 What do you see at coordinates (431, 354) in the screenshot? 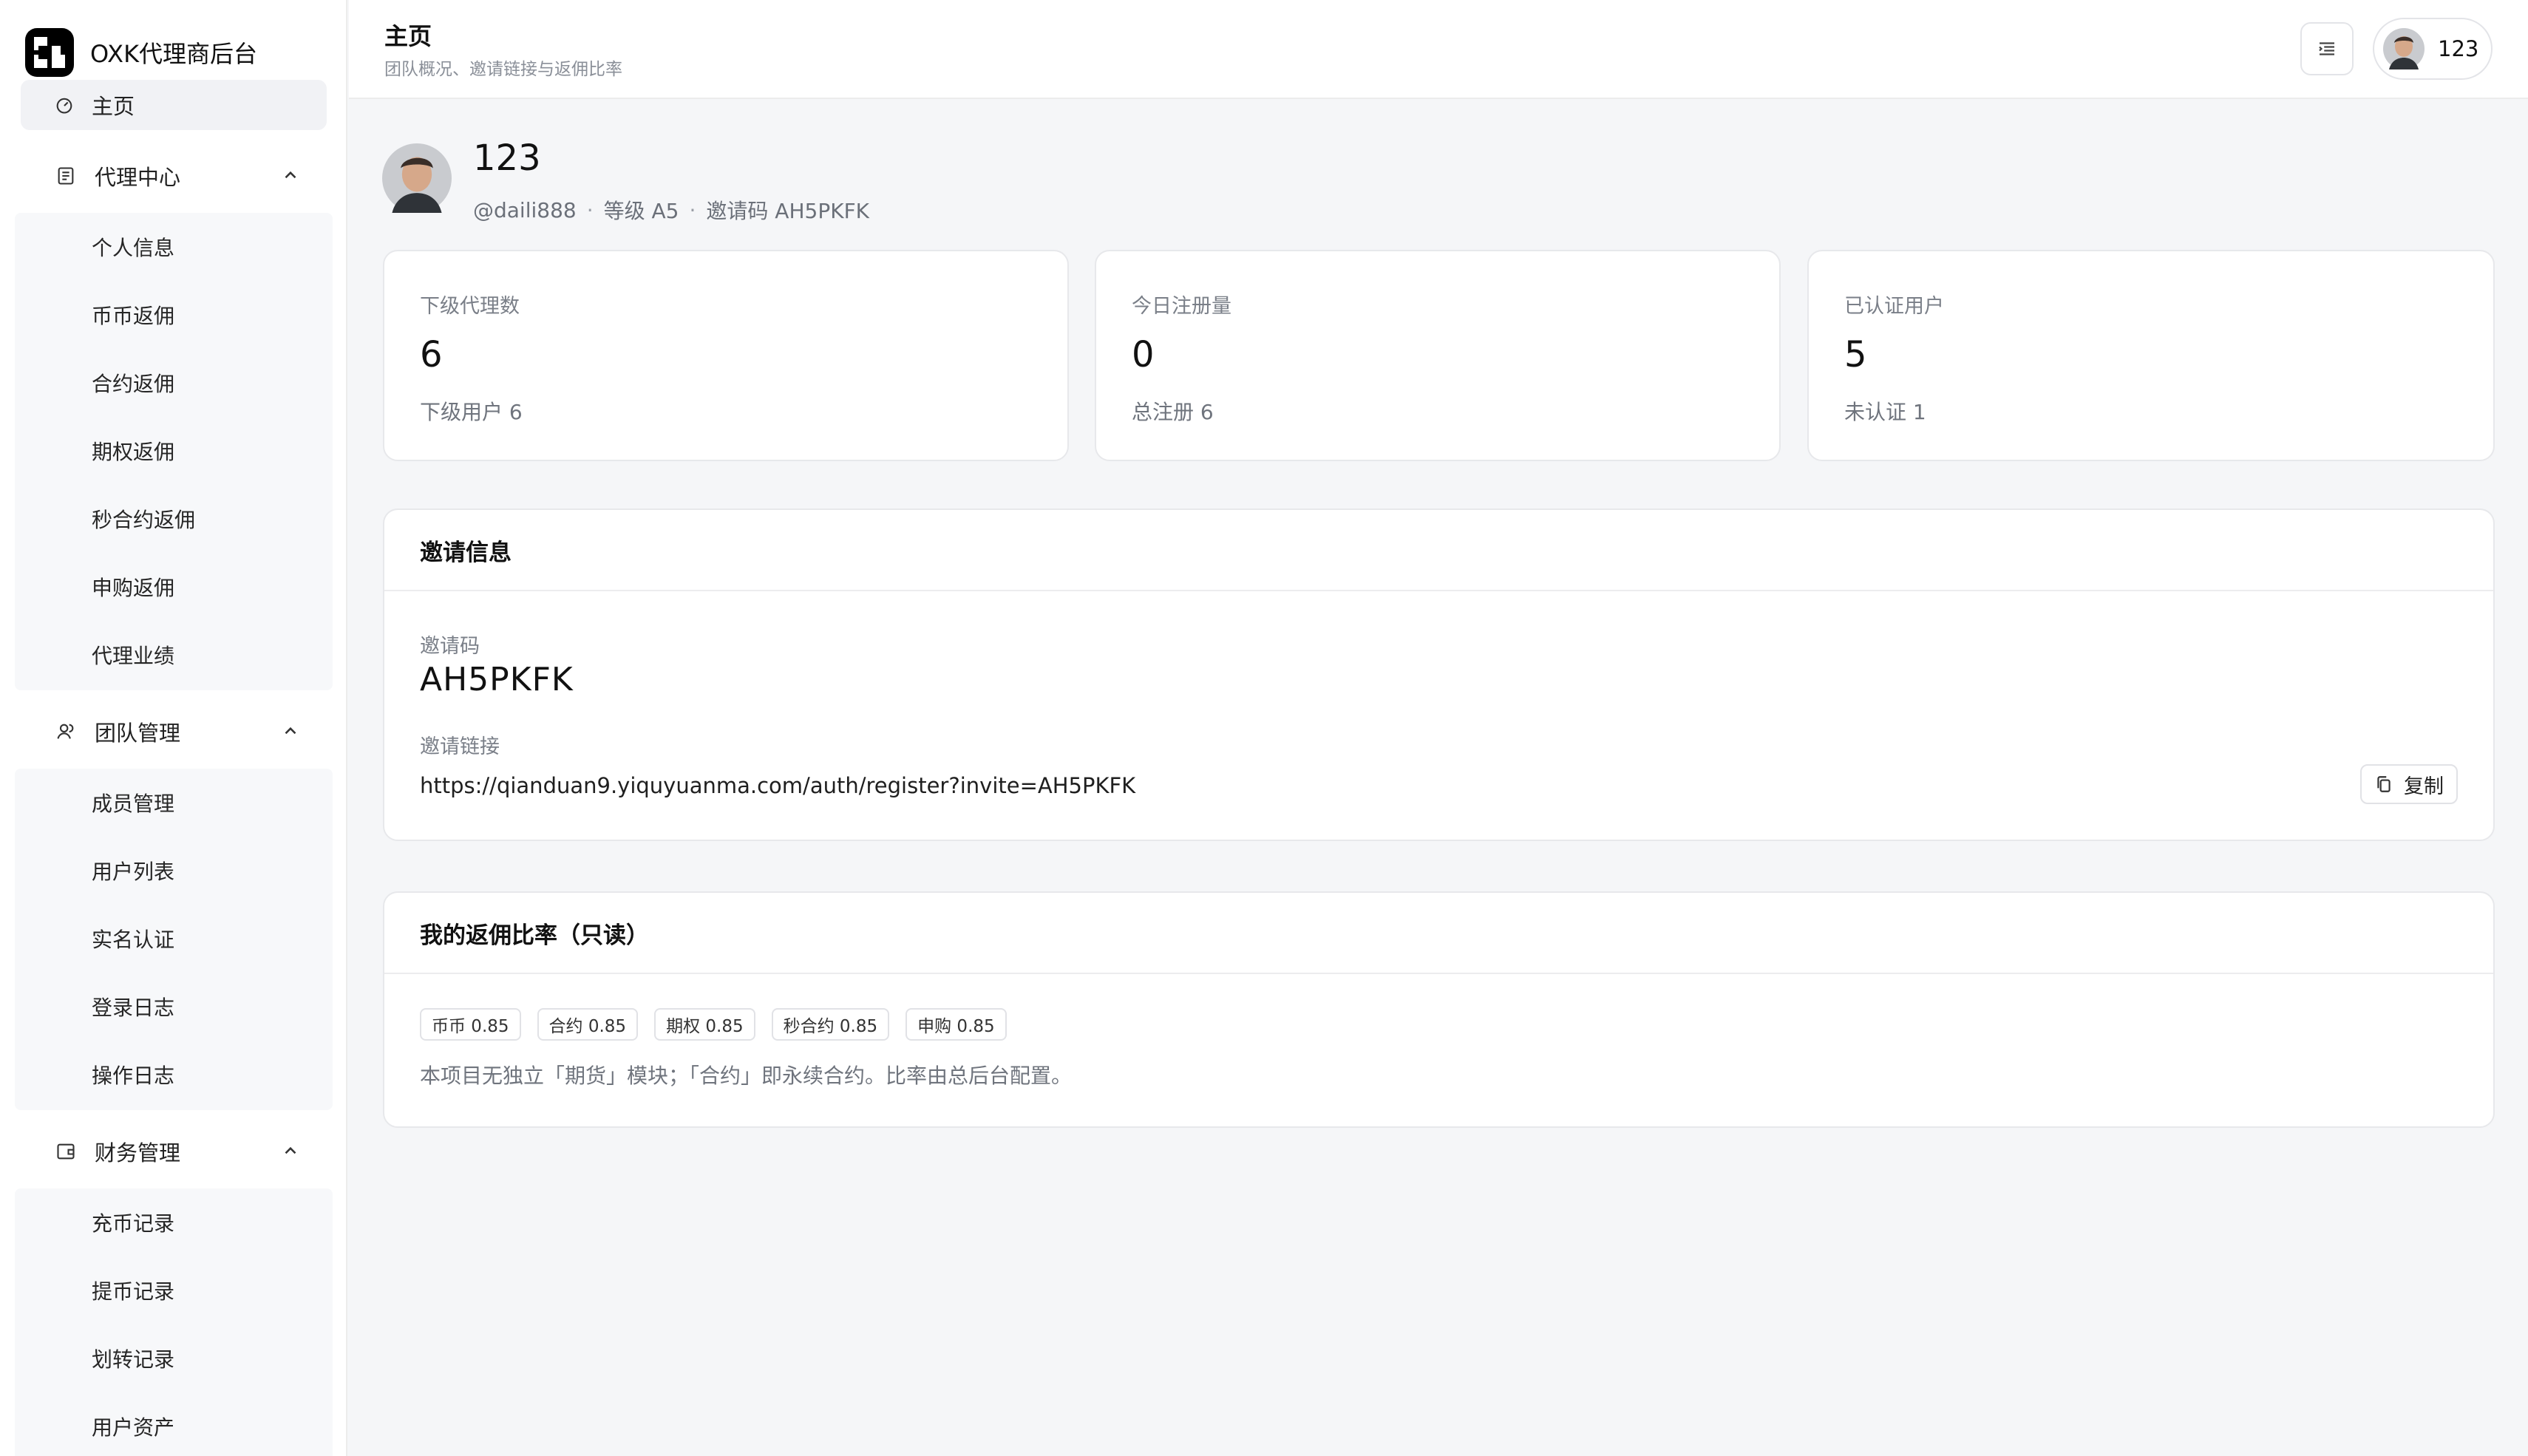
I see `stat-value: 6` at bounding box center [431, 354].